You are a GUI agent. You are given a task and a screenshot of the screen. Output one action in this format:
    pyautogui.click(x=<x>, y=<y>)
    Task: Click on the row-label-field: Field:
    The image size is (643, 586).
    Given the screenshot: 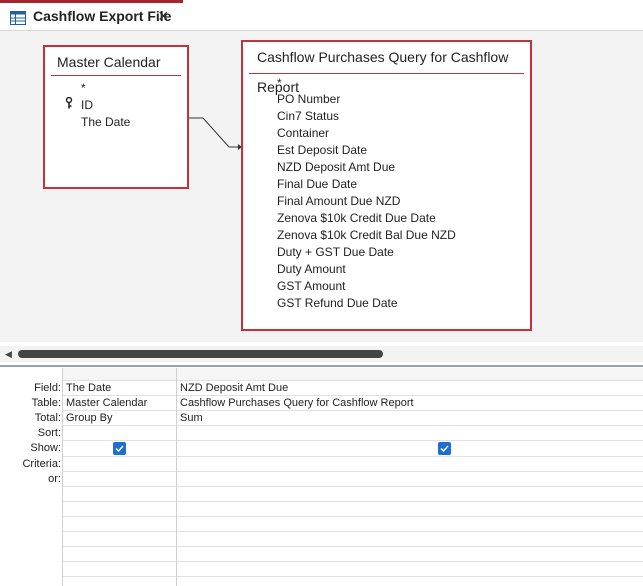 What is the action you would take?
    pyautogui.click(x=47, y=388)
    